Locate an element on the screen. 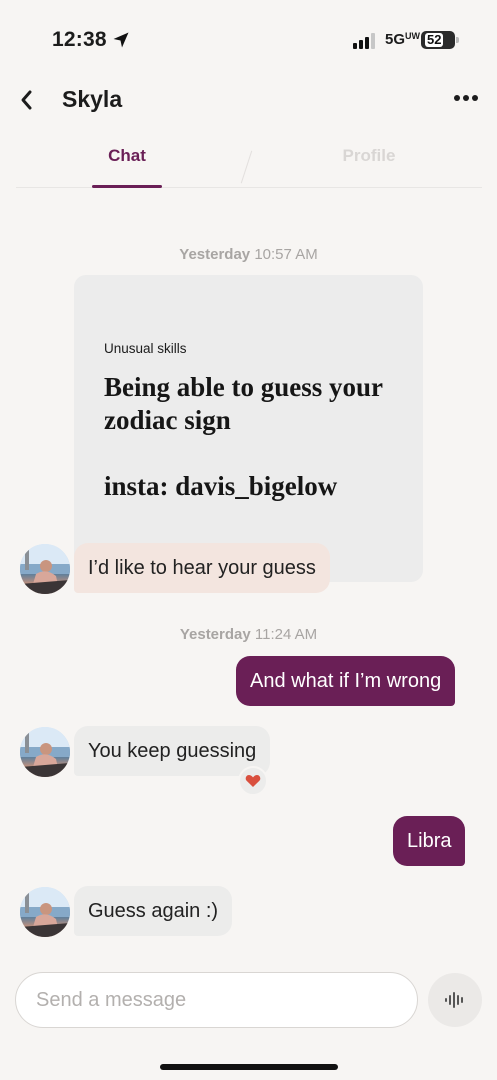  back-button is located at coordinates (26, 100).